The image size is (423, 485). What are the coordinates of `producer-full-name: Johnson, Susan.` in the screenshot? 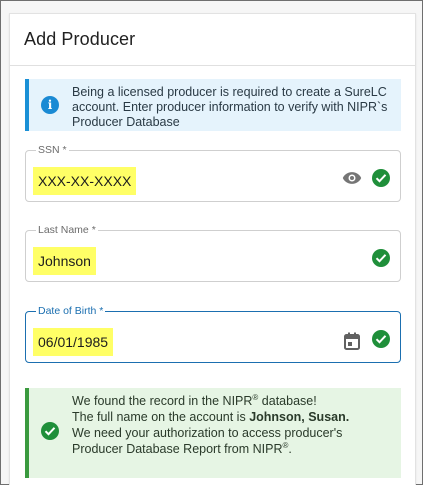 It's located at (299, 417).